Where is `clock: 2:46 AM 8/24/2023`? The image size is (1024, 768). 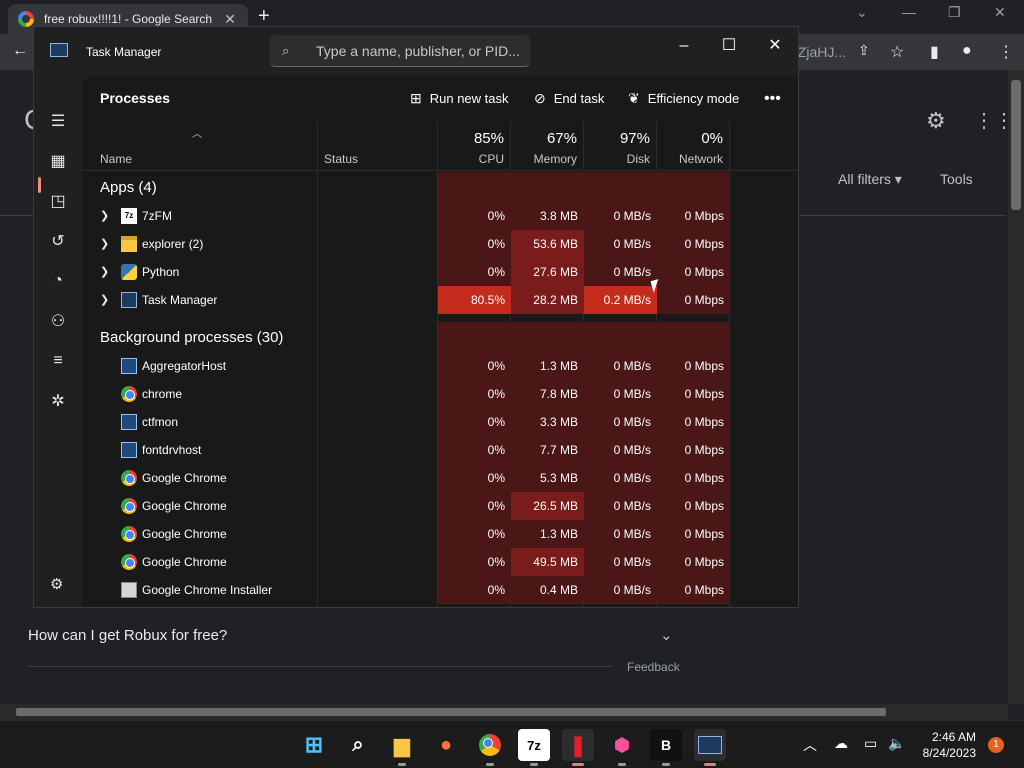
clock: 2:46 AM 8/24/2023 is located at coordinates (944, 745).